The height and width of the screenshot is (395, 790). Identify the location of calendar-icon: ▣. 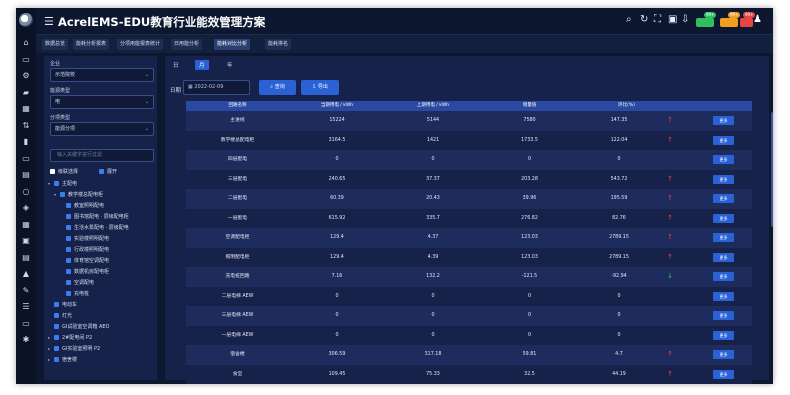
(26, 241).